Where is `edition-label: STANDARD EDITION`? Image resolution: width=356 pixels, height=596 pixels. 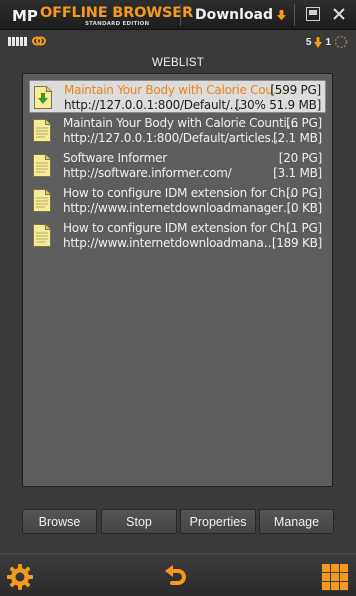
edition-label: STANDARD EDITION is located at coordinates (117, 24).